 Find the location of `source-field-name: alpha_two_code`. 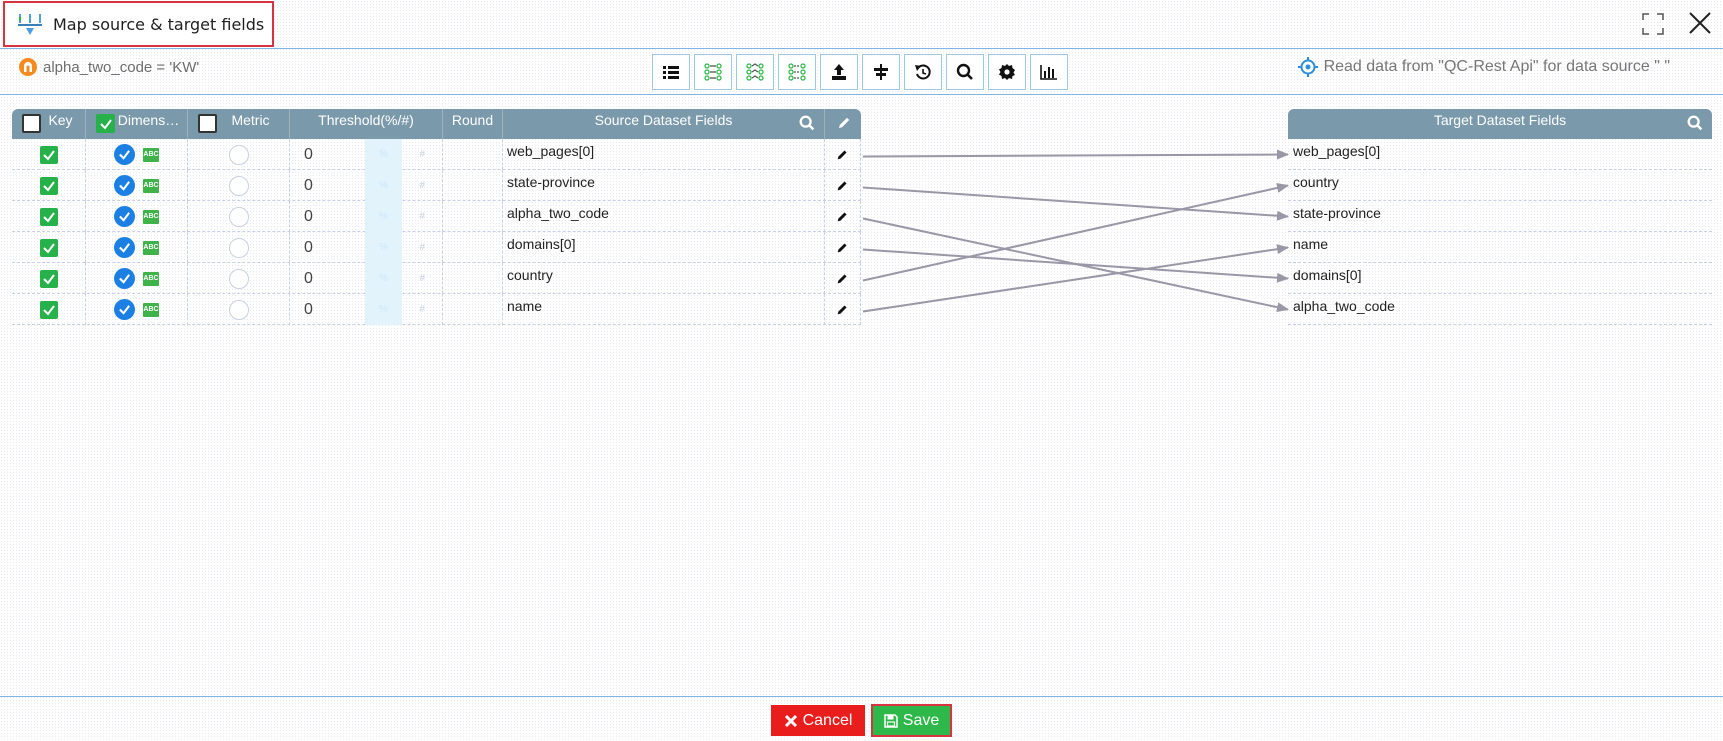

source-field-name: alpha_two_code is located at coordinates (664, 216).